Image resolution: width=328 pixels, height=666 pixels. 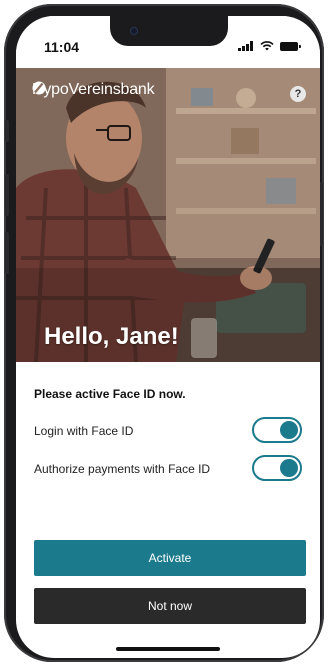 I want to click on brand-logo: HypoVereinsbank, so click(x=93, y=90).